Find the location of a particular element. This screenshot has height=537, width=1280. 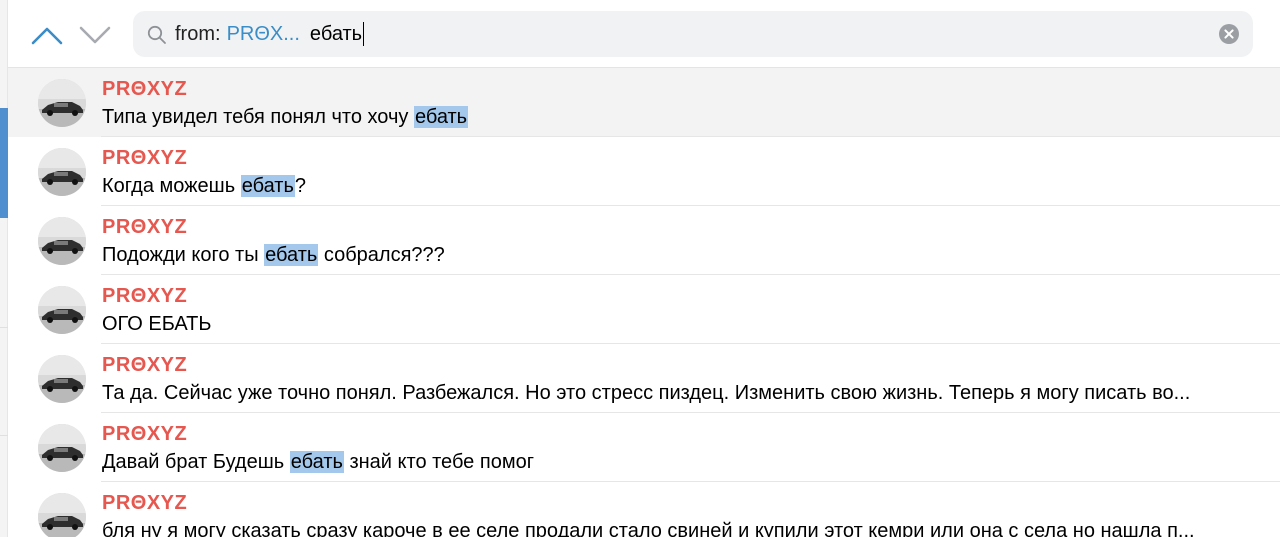

search-toolbar: from: PRΘX... ебать is located at coordinates (644, 34).